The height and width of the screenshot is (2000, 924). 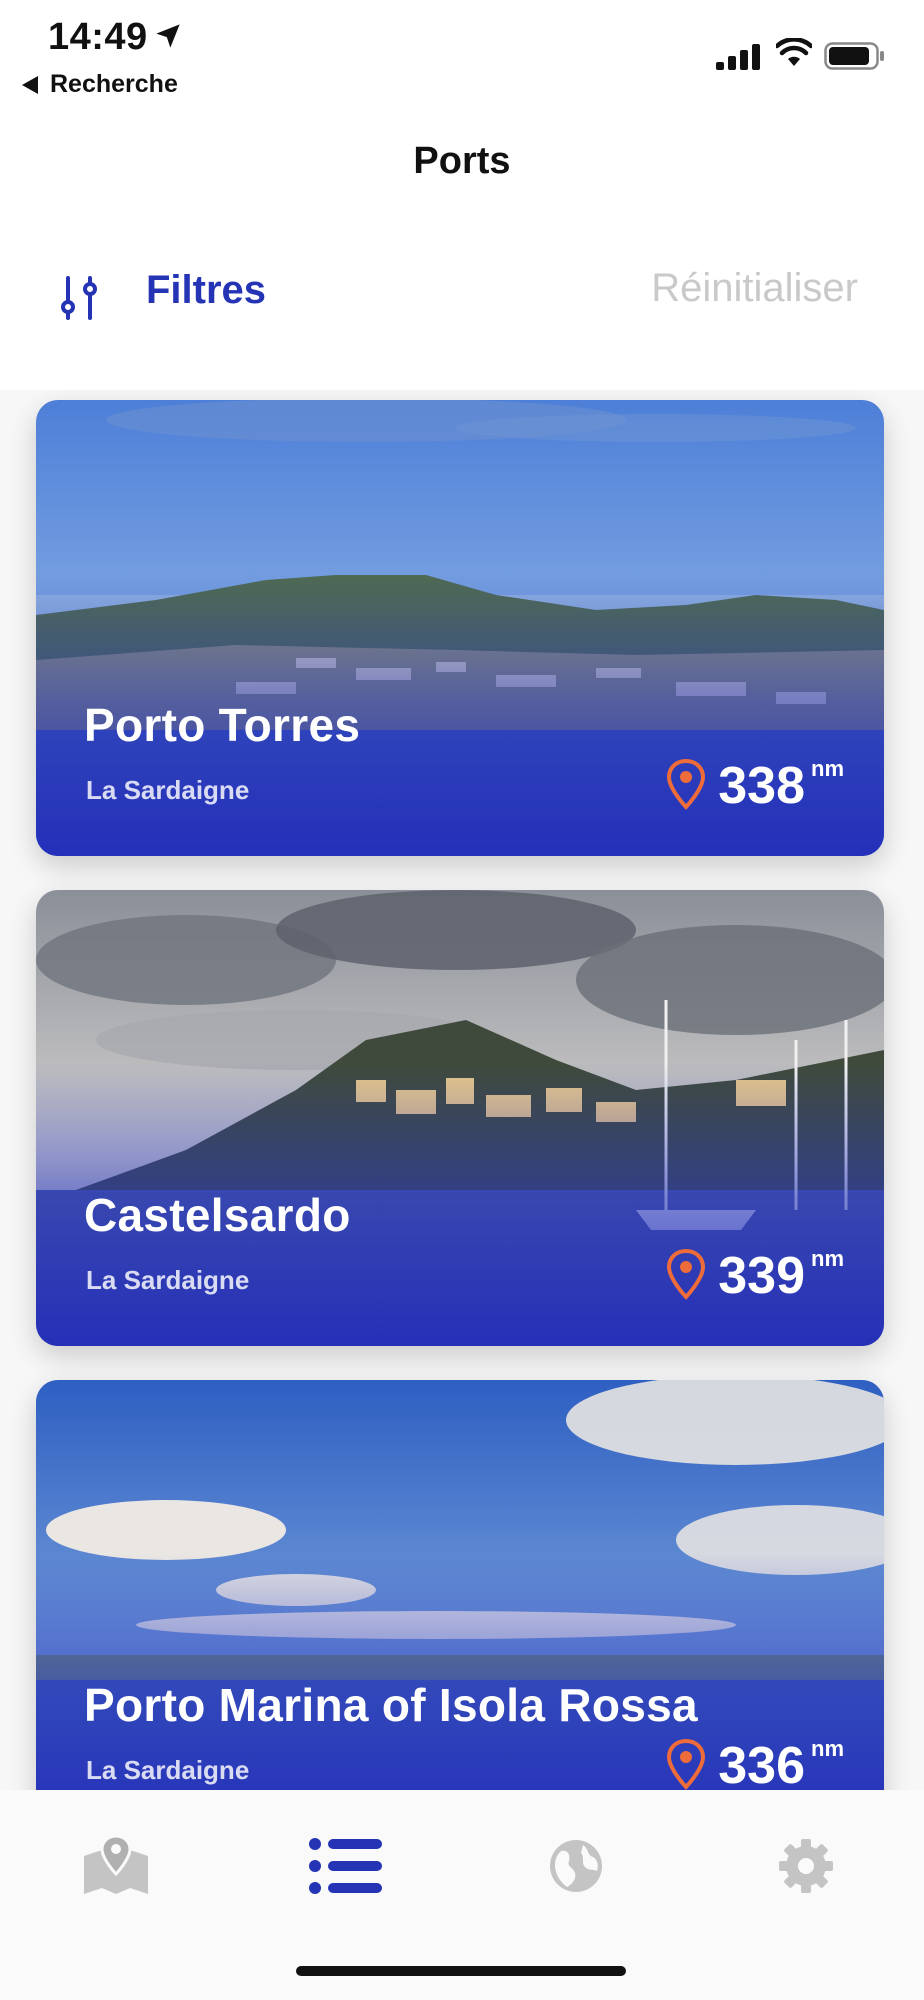 What do you see at coordinates (462, 298) in the screenshot?
I see `filter-row: Filtres Réinitialiser` at bounding box center [462, 298].